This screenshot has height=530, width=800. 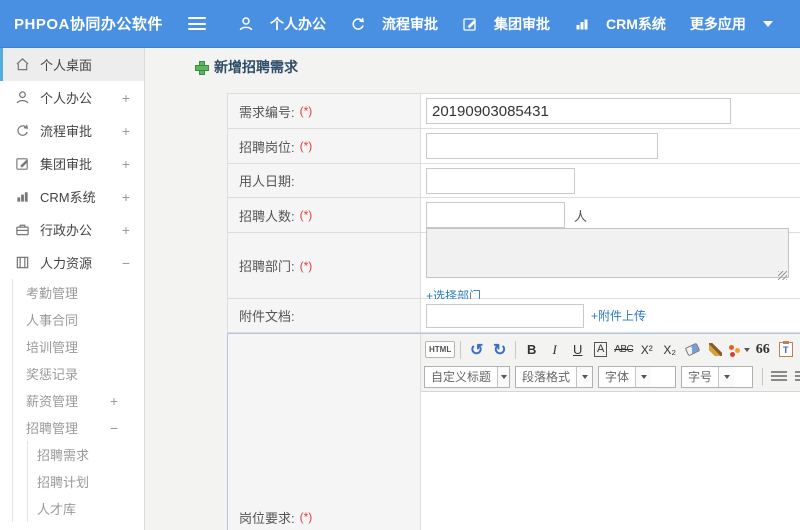 I want to click on nav-more-apps: 更多应用, so click(x=731, y=24).